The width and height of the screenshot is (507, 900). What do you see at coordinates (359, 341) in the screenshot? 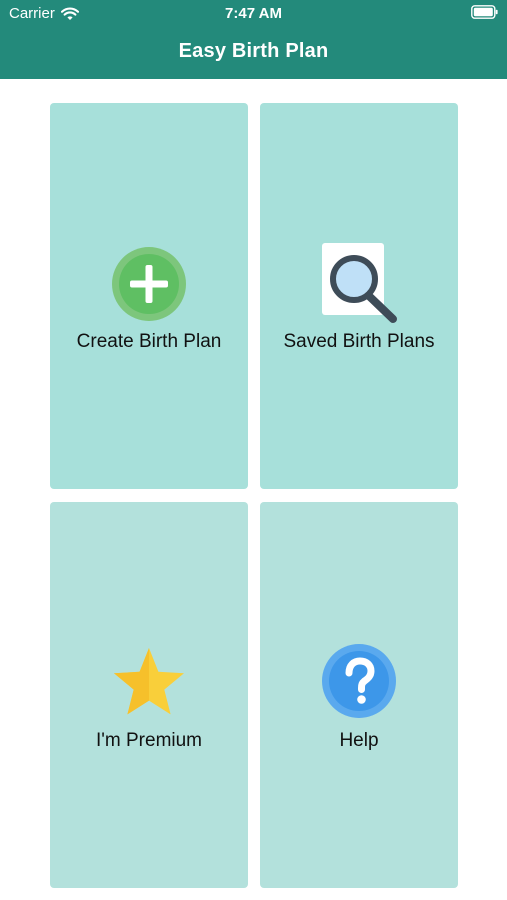
I see `saved-birth-plans-label: Saved Birth Plans` at bounding box center [359, 341].